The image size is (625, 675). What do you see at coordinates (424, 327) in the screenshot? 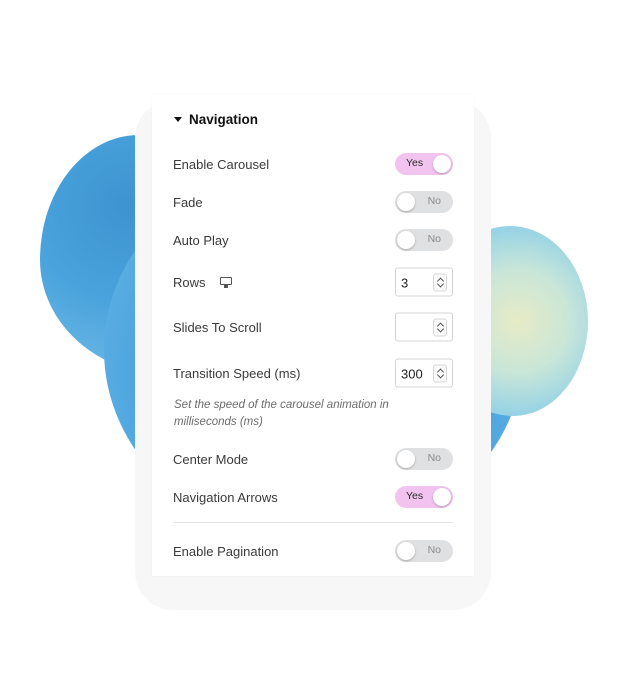
I see `slides-to-scroll-input` at bounding box center [424, 327].